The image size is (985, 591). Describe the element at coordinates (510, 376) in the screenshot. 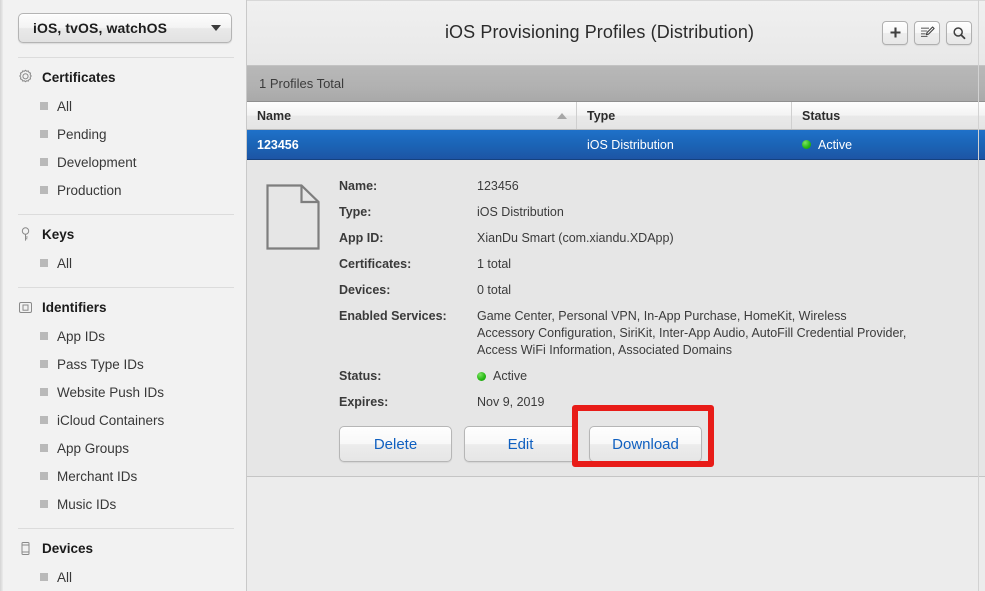

I see `status-label: Active` at that location.